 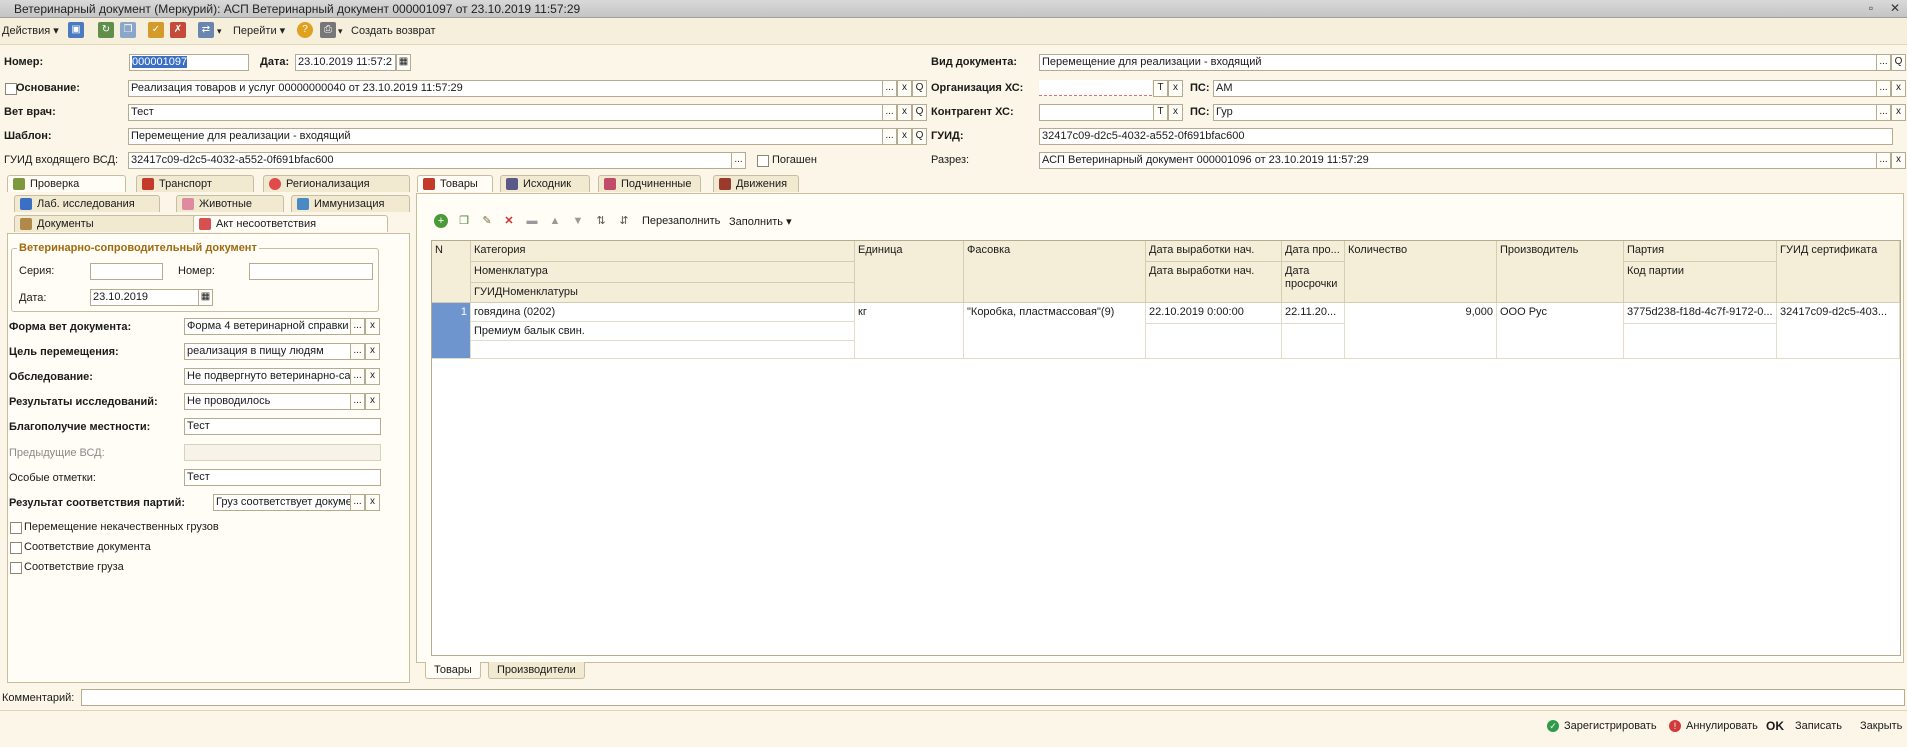 I want to click on save-icon: ▣, so click(x=76, y=30).